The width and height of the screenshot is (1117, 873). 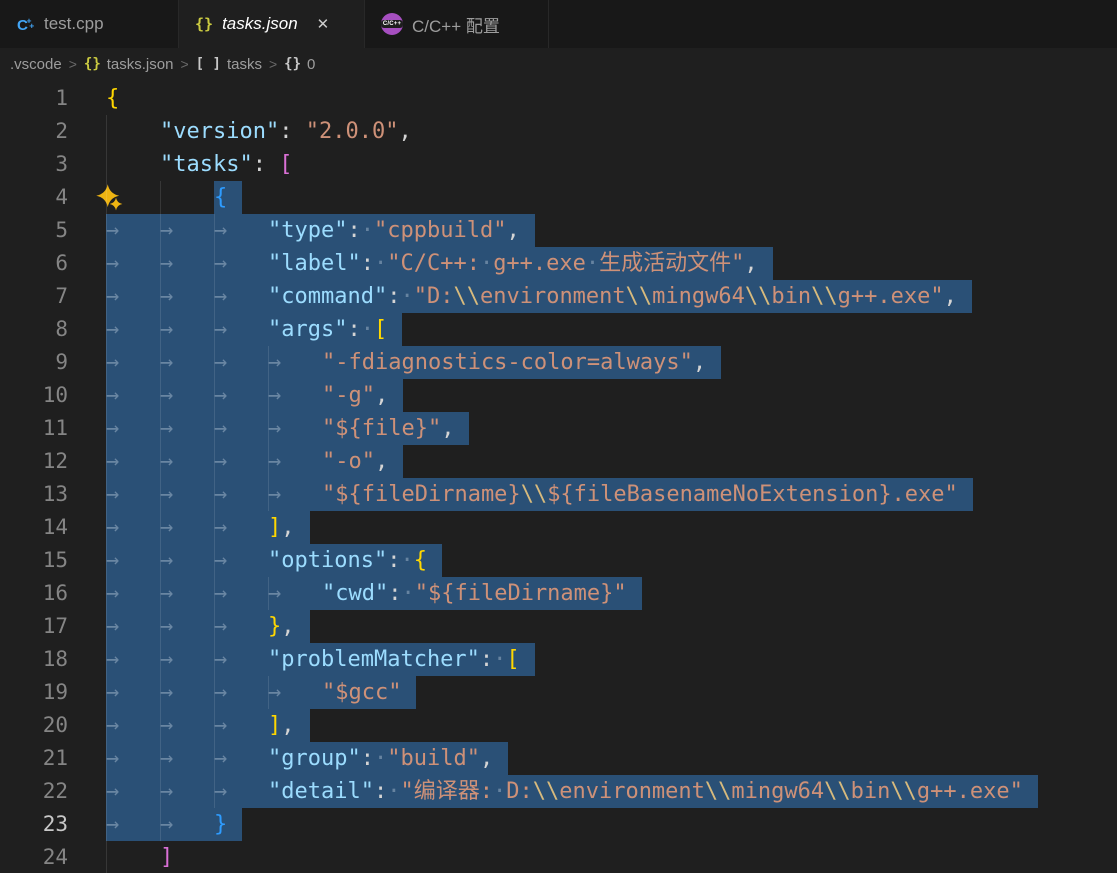 What do you see at coordinates (45, 428) in the screenshot?
I see `line-number: 11` at bounding box center [45, 428].